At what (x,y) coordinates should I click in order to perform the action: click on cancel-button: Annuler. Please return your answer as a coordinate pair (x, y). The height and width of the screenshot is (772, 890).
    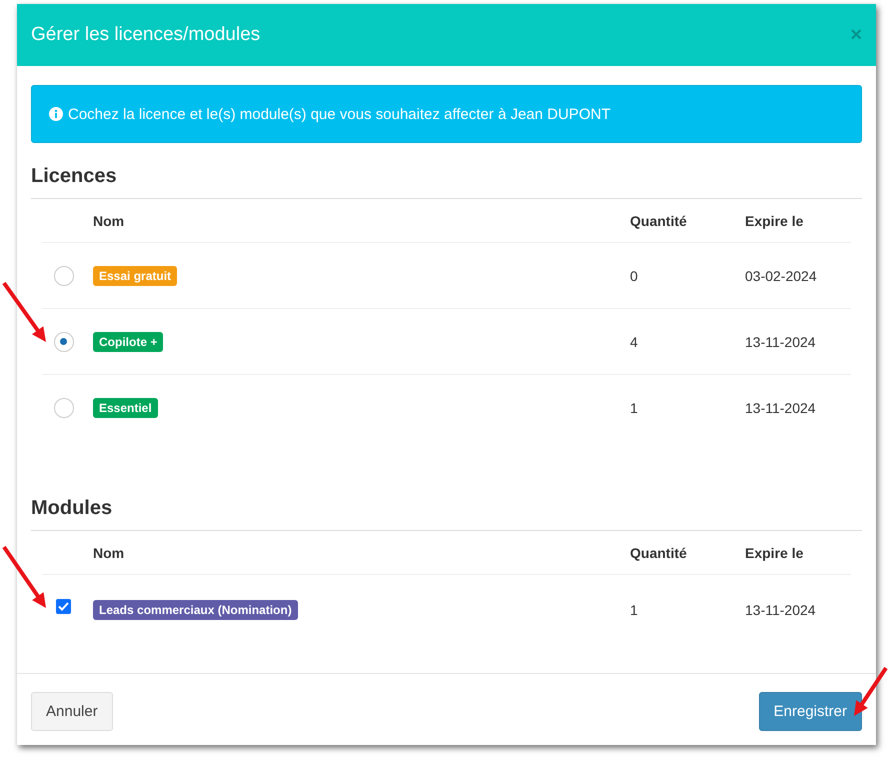
    Looking at the image, I should click on (72, 711).